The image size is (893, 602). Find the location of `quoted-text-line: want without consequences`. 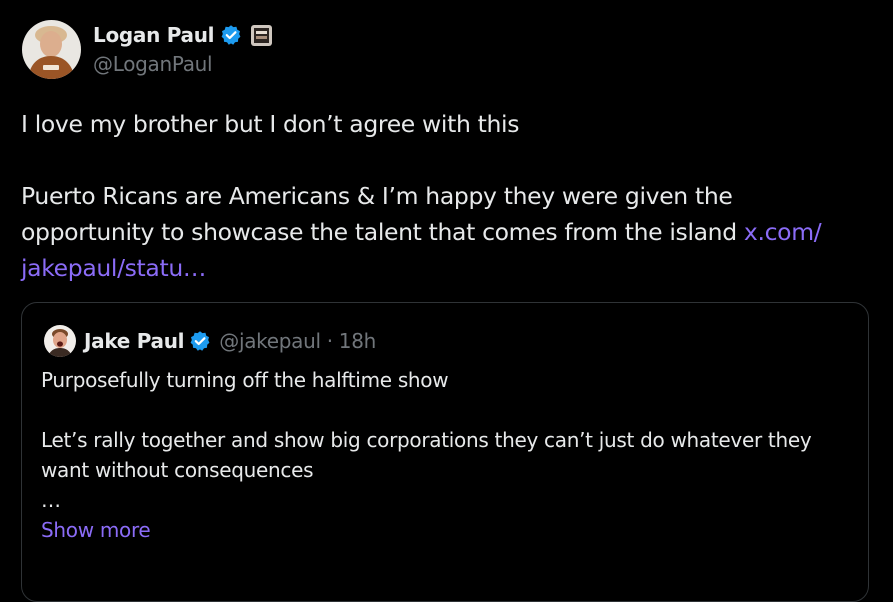

quoted-text-line: want without consequences is located at coordinates (177, 470).